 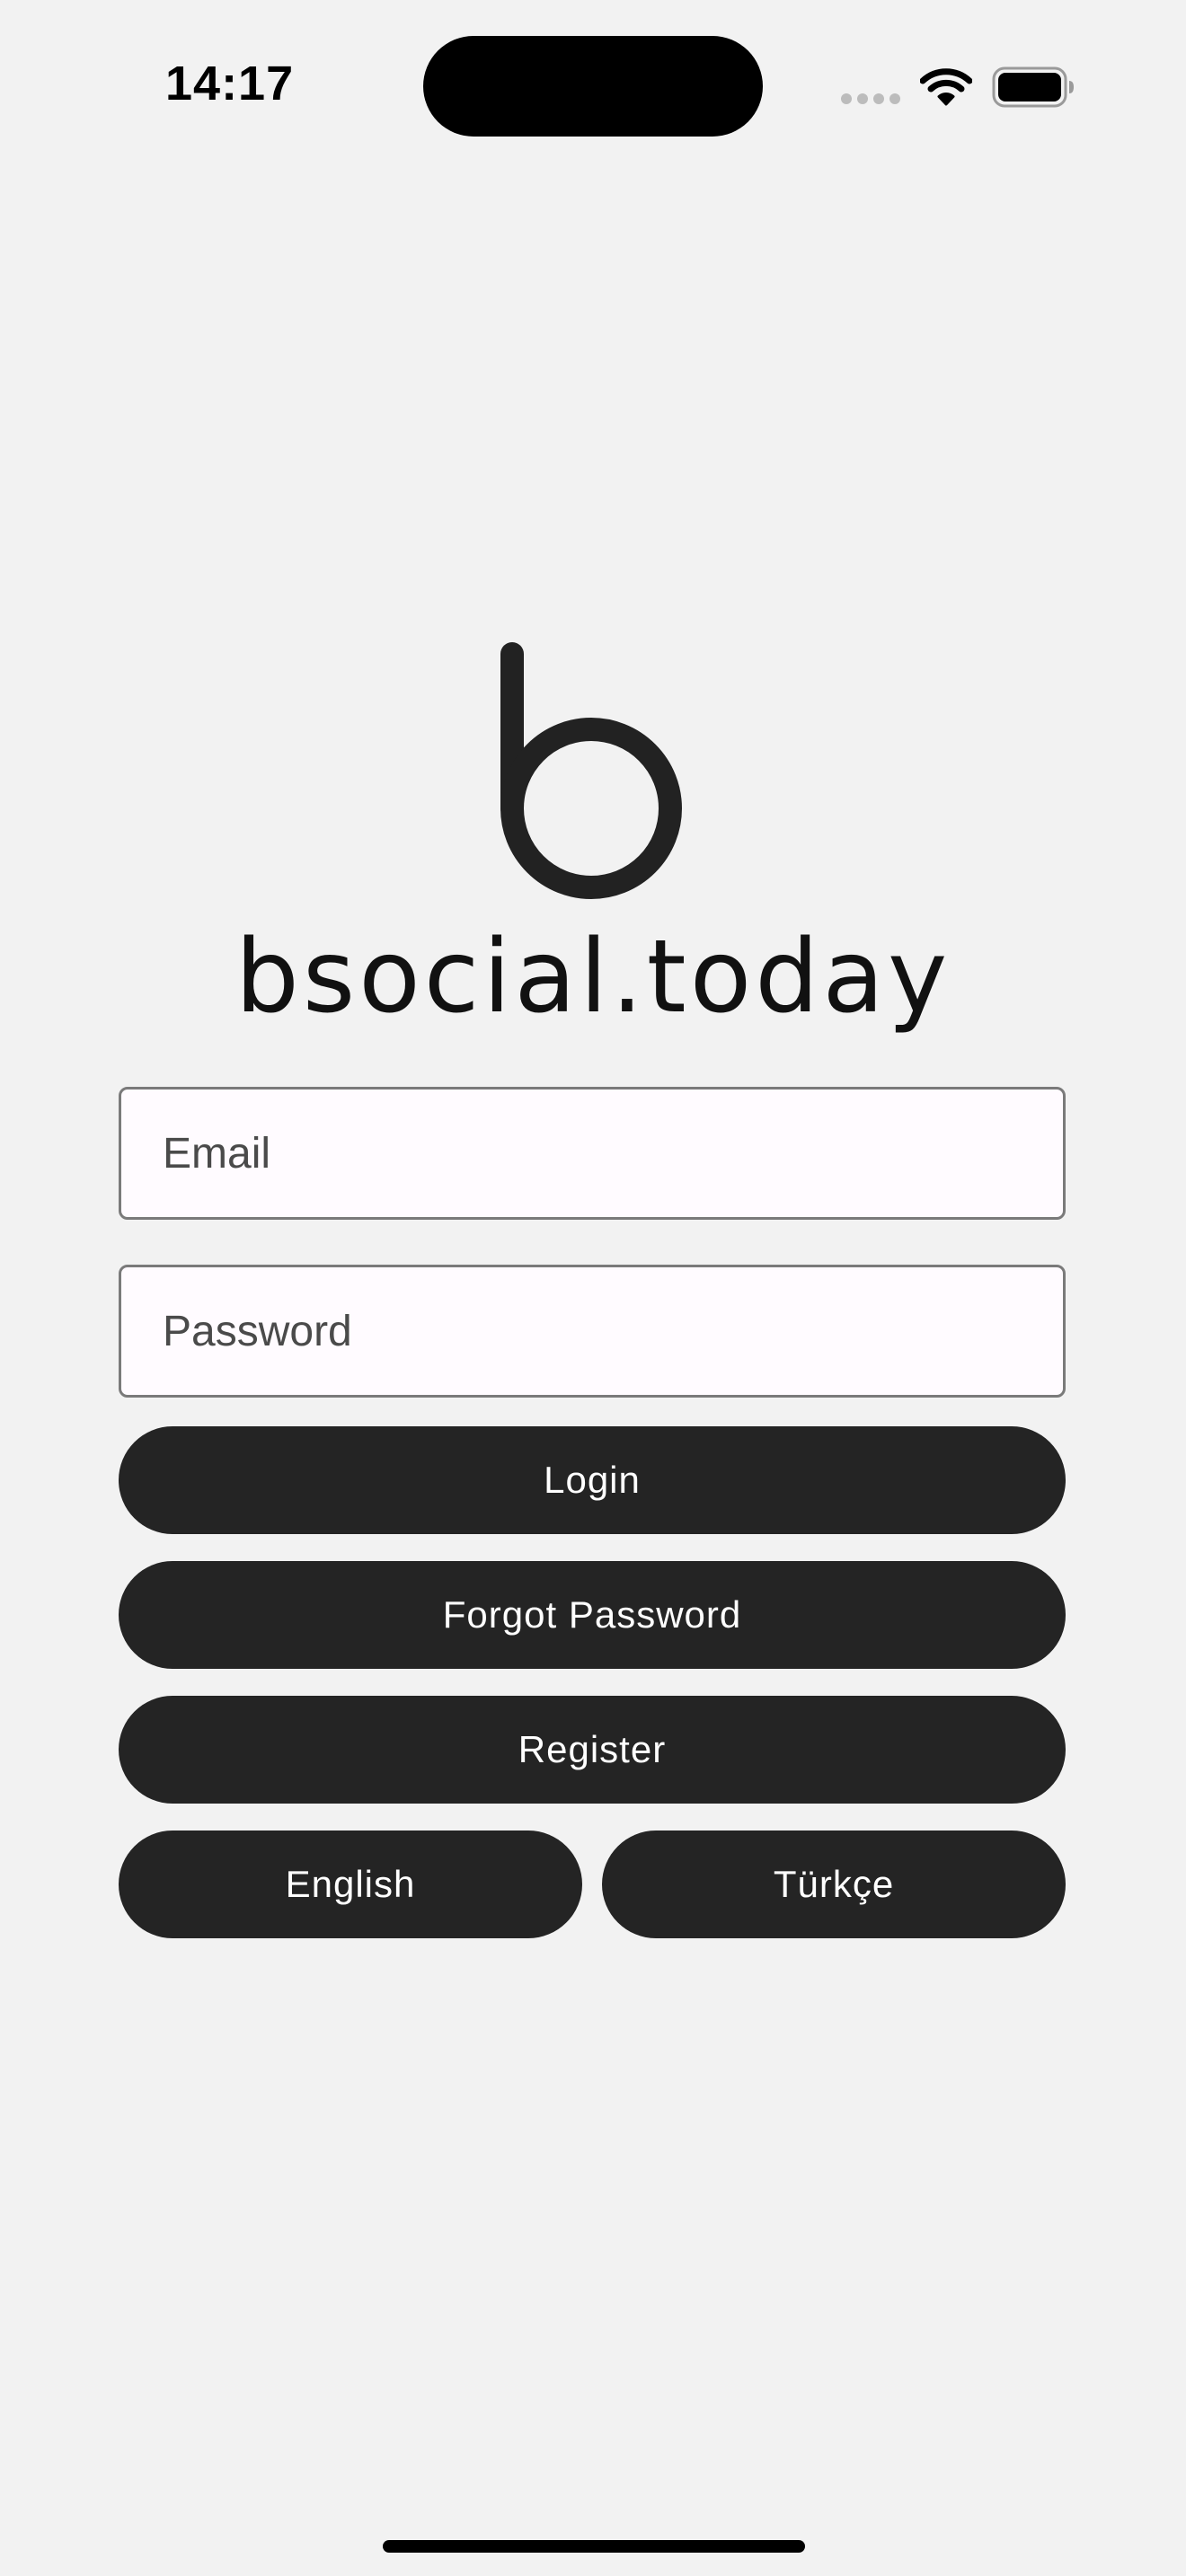 What do you see at coordinates (593, 977) in the screenshot?
I see `logo-wordmark: bsocial.today` at bounding box center [593, 977].